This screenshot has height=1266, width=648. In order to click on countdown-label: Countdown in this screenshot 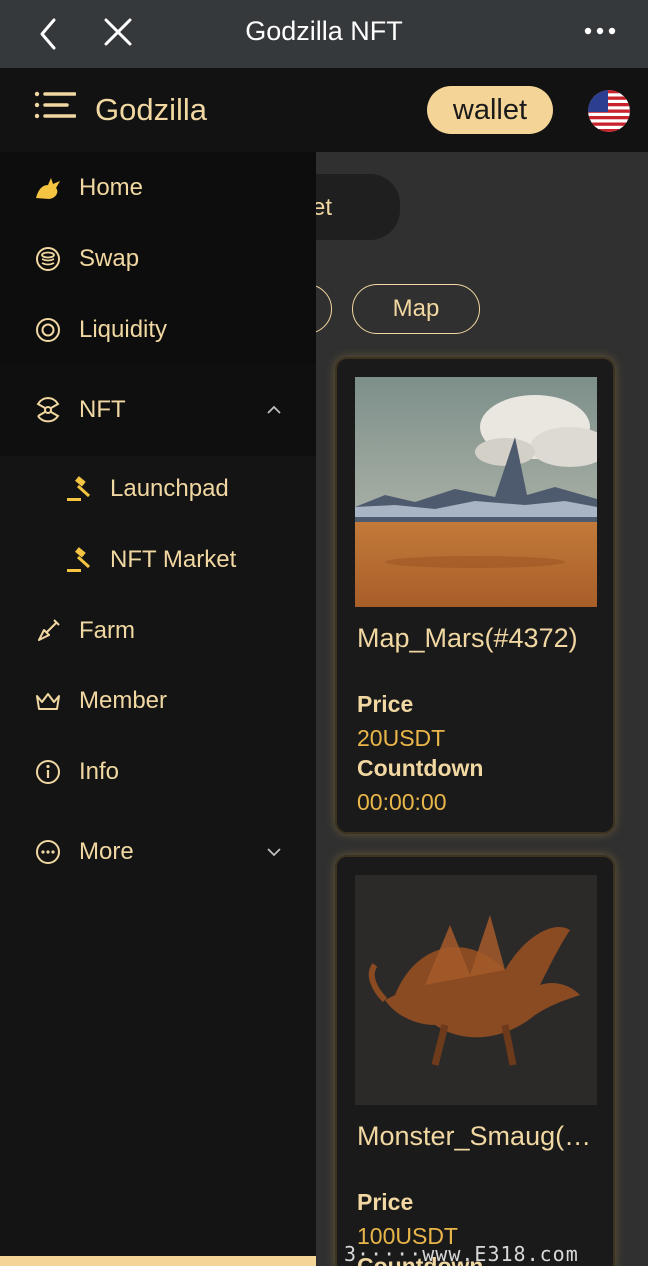, I will do `click(420, 768)`.